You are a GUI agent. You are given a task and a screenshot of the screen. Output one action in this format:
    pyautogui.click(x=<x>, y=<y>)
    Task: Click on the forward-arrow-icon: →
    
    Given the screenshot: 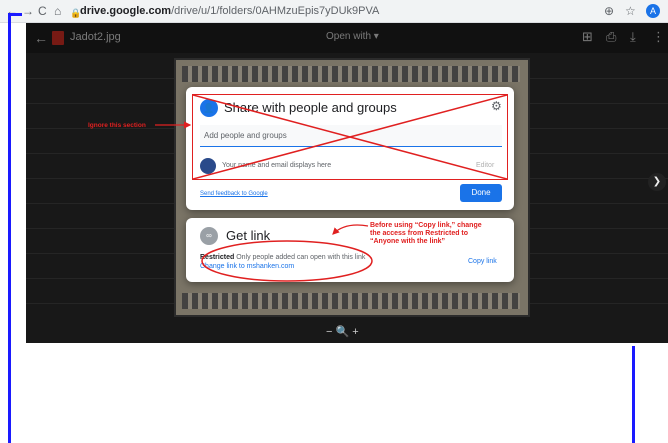 What is the action you would take?
    pyautogui.click(x=28, y=11)
    